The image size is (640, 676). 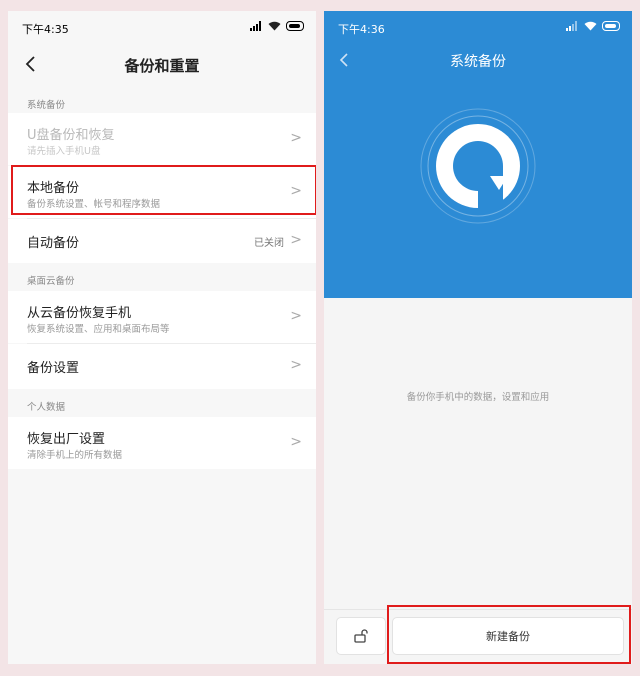 I want to click on item-title: 恢复出厂设置, so click(x=66, y=439).